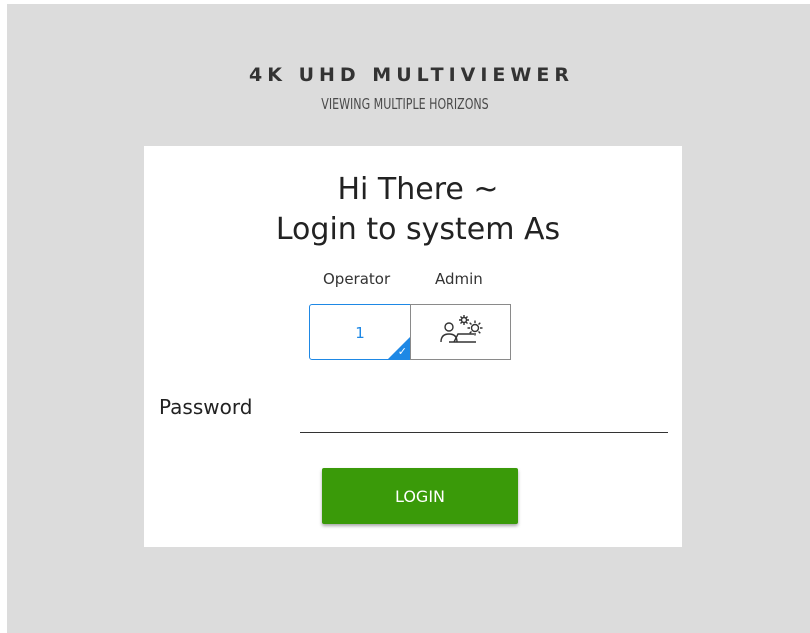  What do you see at coordinates (411, 75) in the screenshot?
I see `brand-title: 4K UHD MULTIVIEWER` at bounding box center [411, 75].